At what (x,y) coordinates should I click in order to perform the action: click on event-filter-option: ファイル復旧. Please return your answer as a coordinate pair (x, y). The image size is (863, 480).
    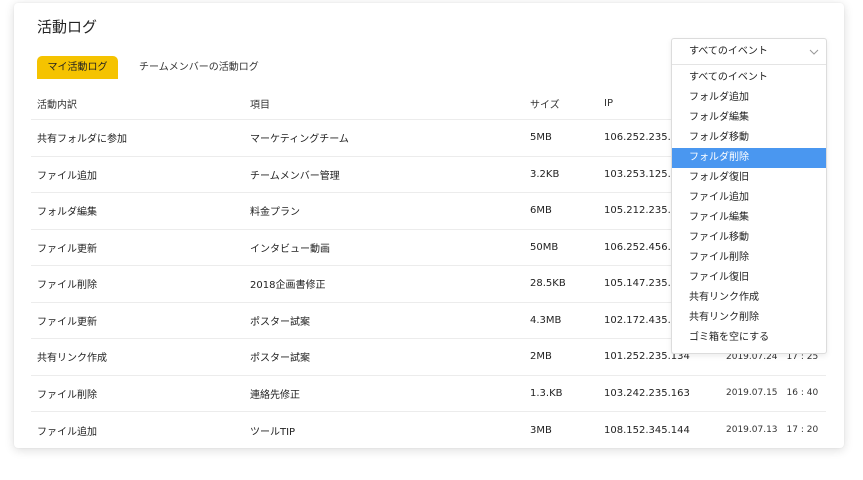
    Looking at the image, I should click on (749, 278).